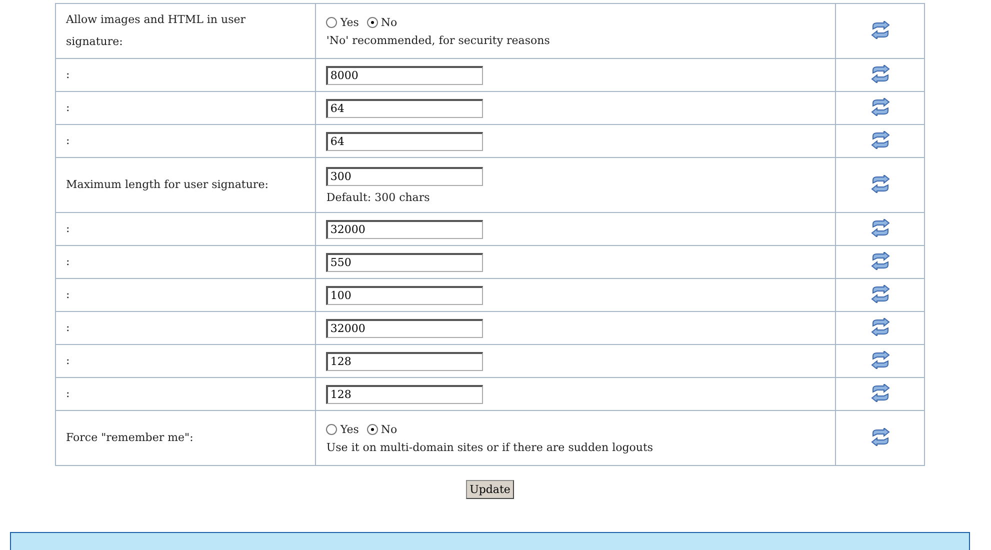  What do you see at coordinates (378, 197) in the screenshot?
I see `setting-note: Default: 300 chars` at bounding box center [378, 197].